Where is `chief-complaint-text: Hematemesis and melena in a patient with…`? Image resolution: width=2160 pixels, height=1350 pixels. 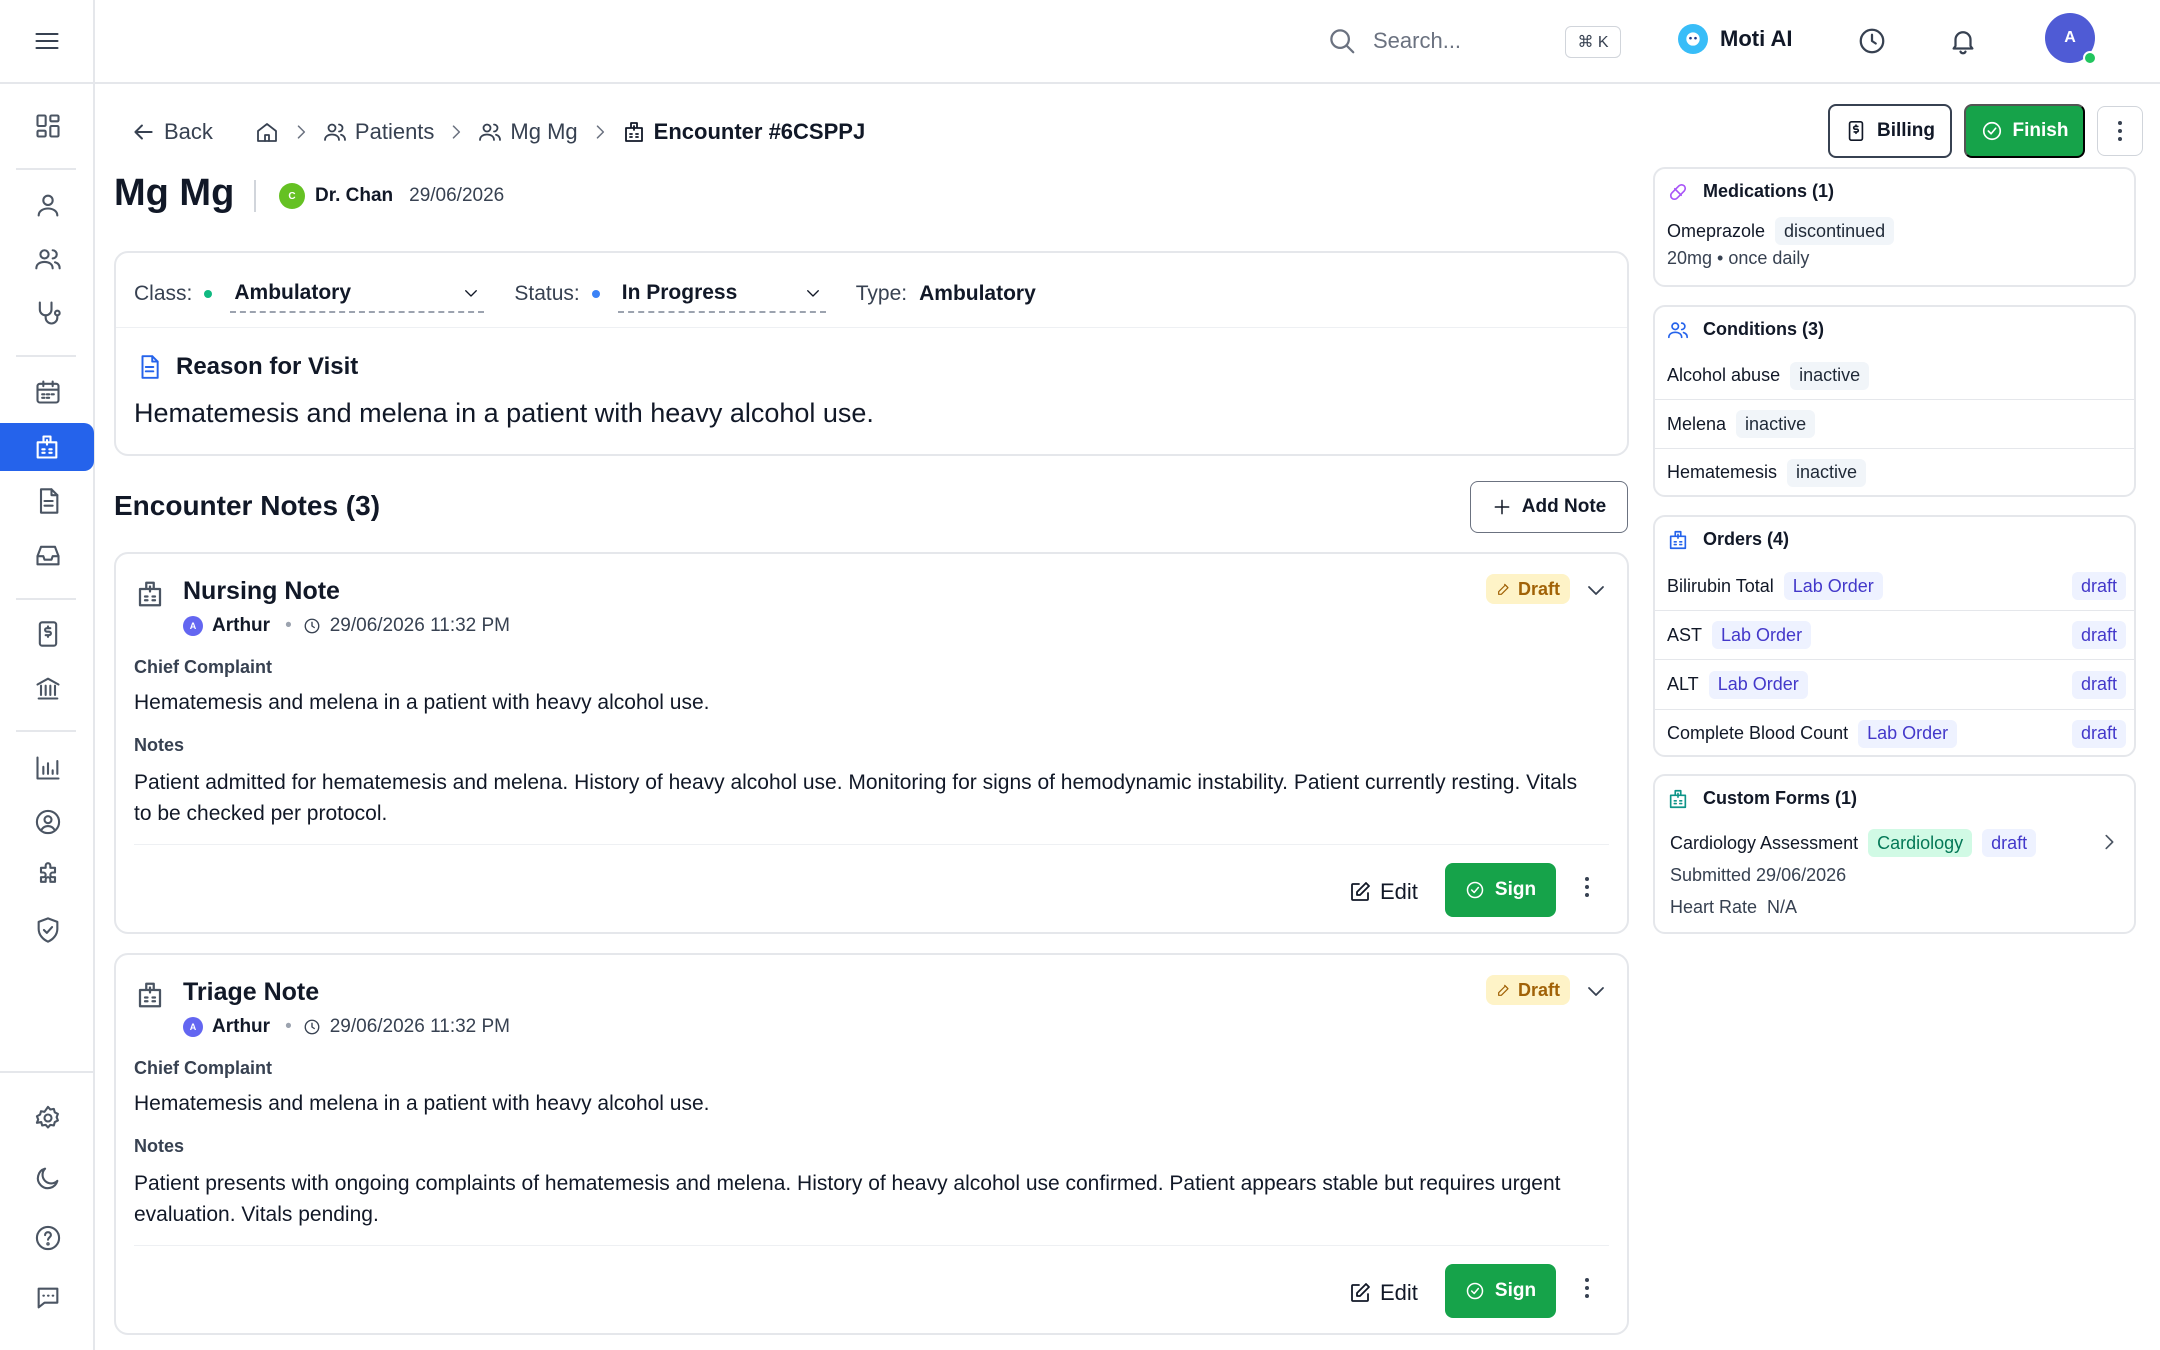
chief-complaint-text: Hematemesis and melena in a patient with… is located at coordinates (422, 702).